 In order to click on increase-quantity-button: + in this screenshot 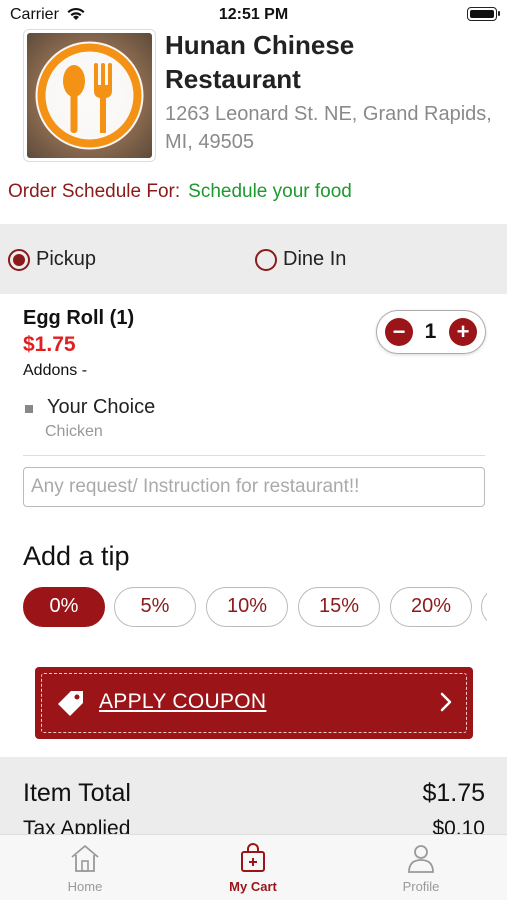, I will do `click(463, 332)`.